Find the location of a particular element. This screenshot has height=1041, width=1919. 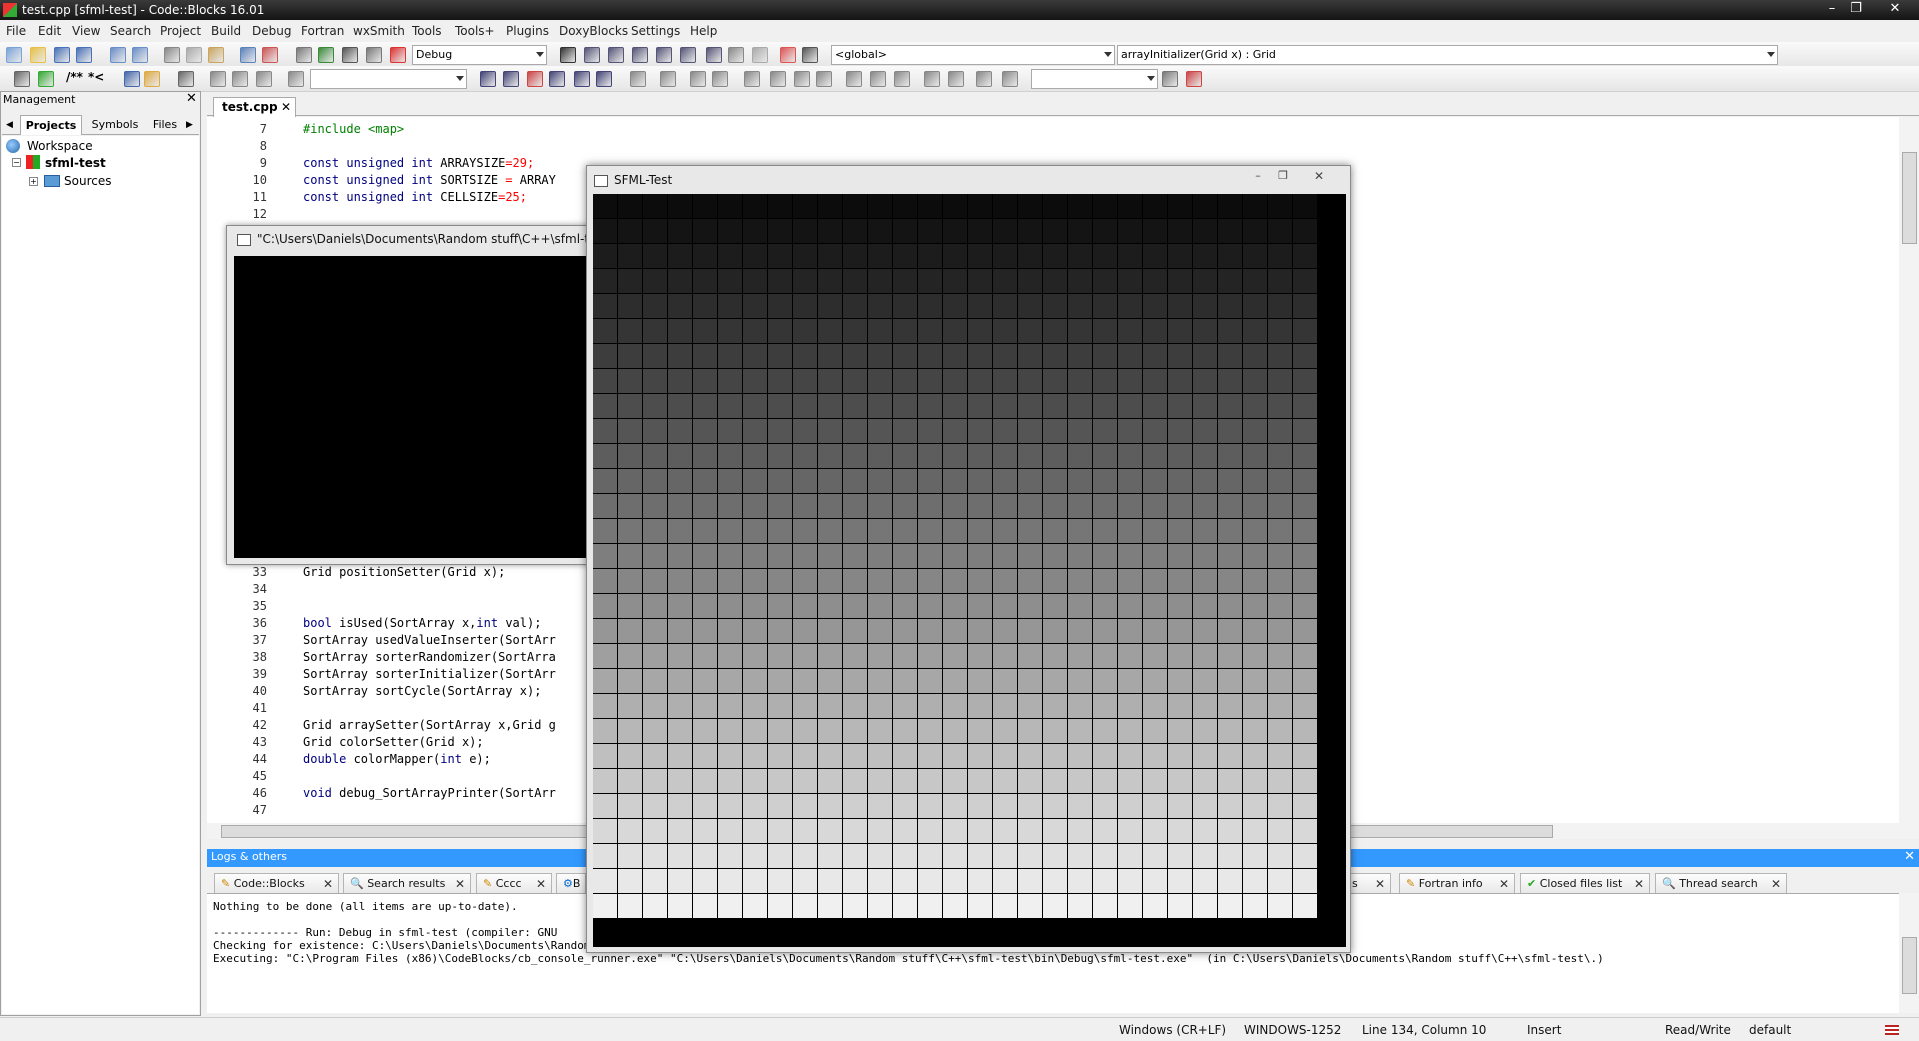

rebuild-icon is located at coordinates (374, 55).